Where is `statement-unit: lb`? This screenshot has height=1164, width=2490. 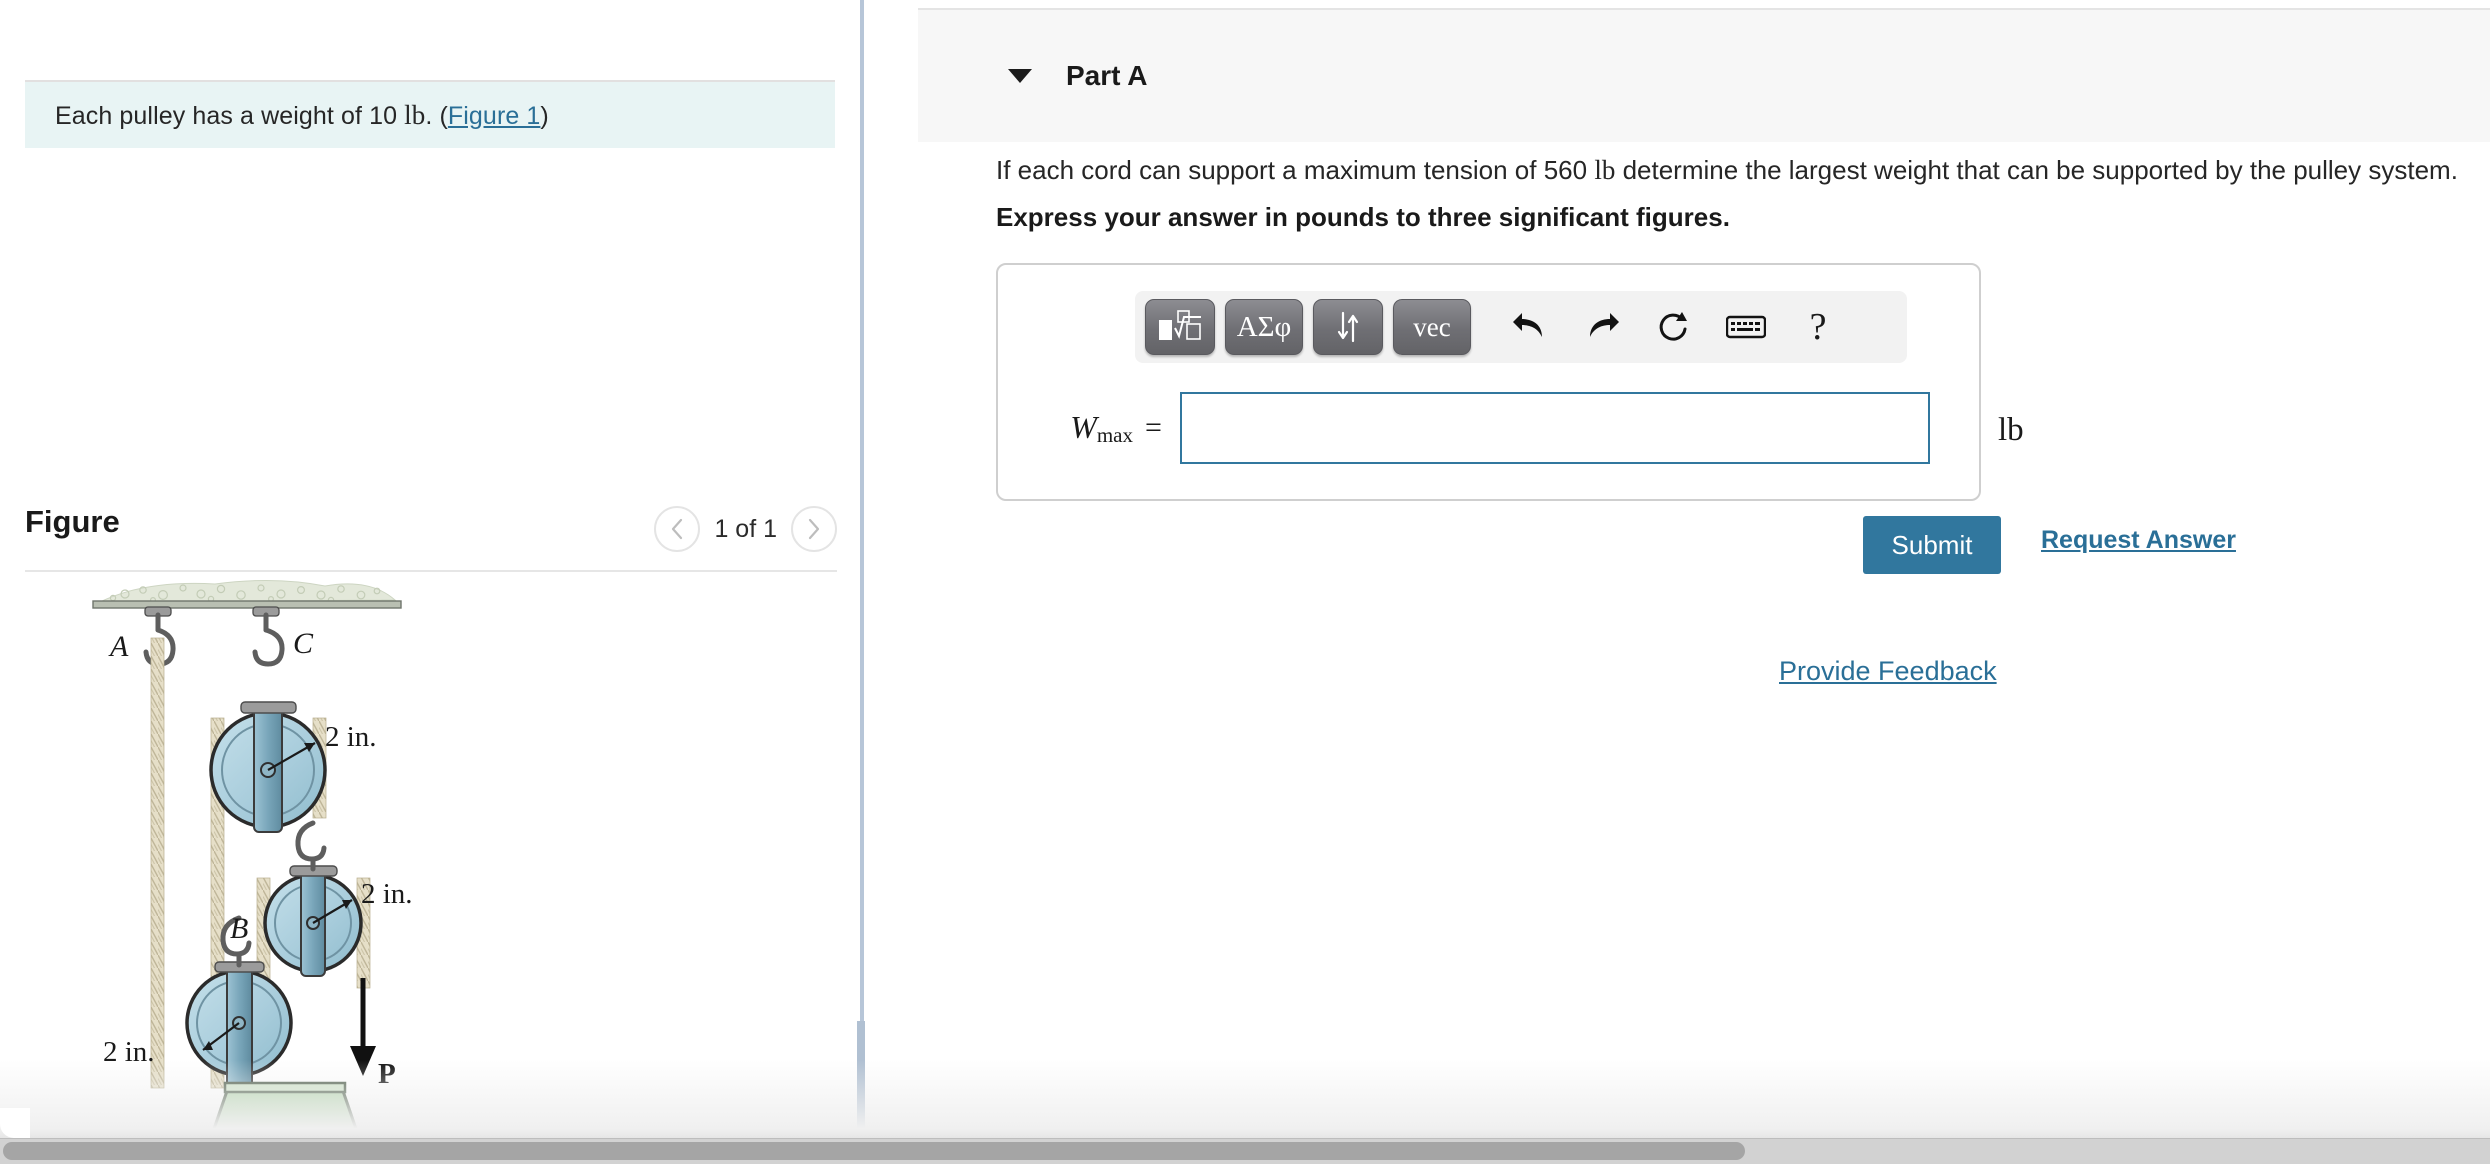 statement-unit: lb is located at coordinates (415, 114).